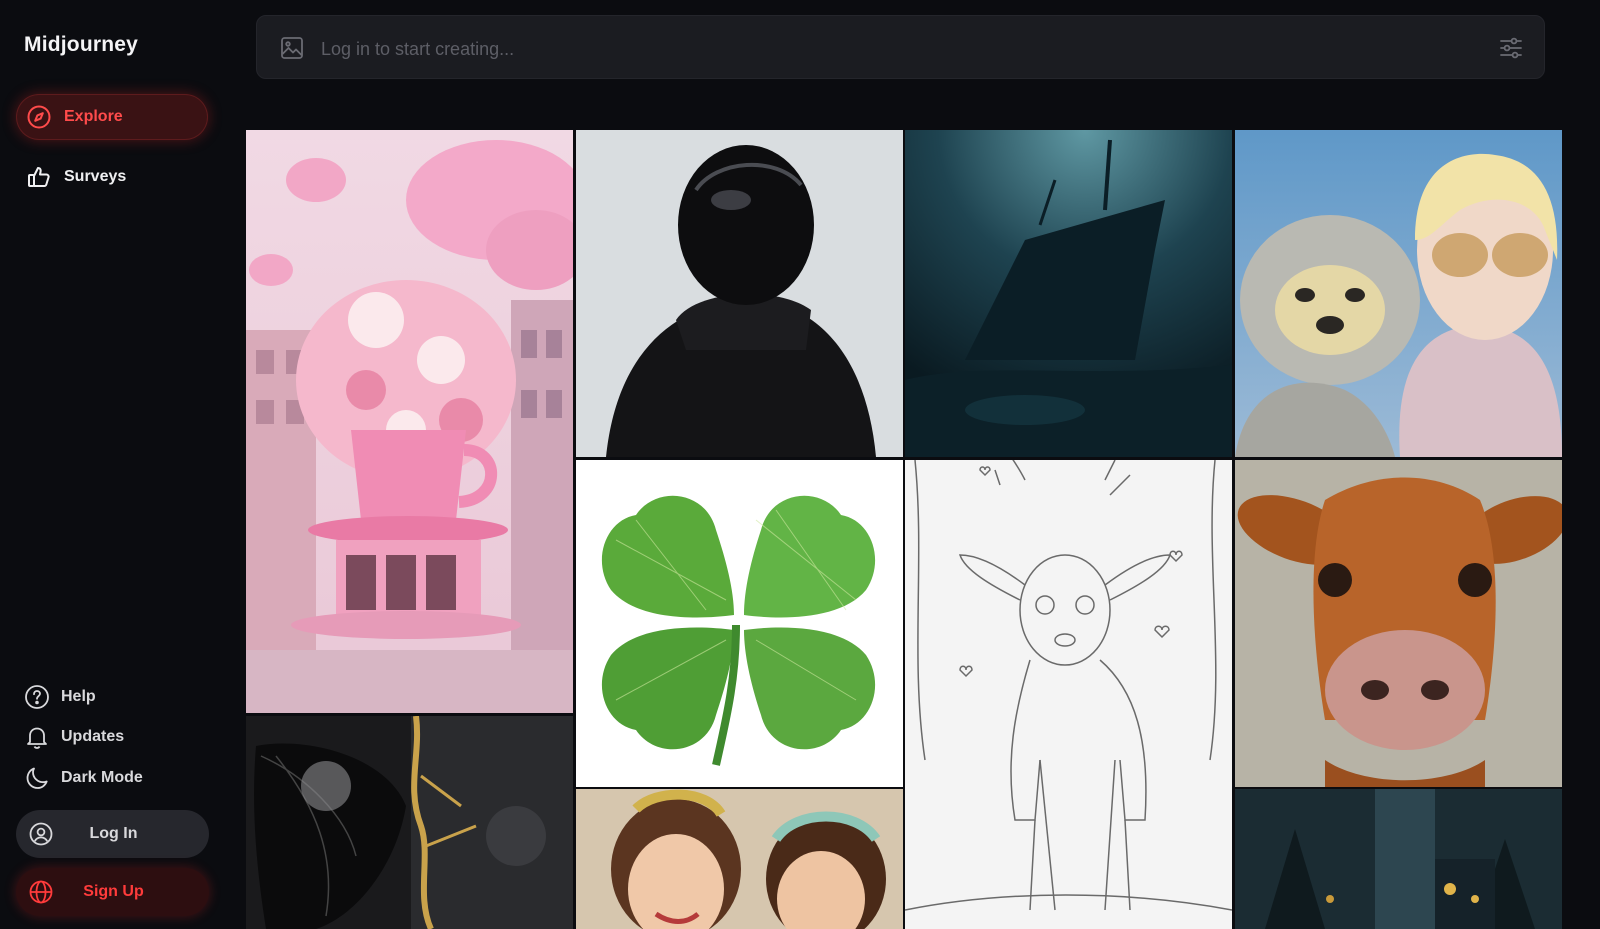 Image resolution: width=1600 pixels, height=929 pixels. I want to click on app-logo: Midjourney, so click(81, 45).